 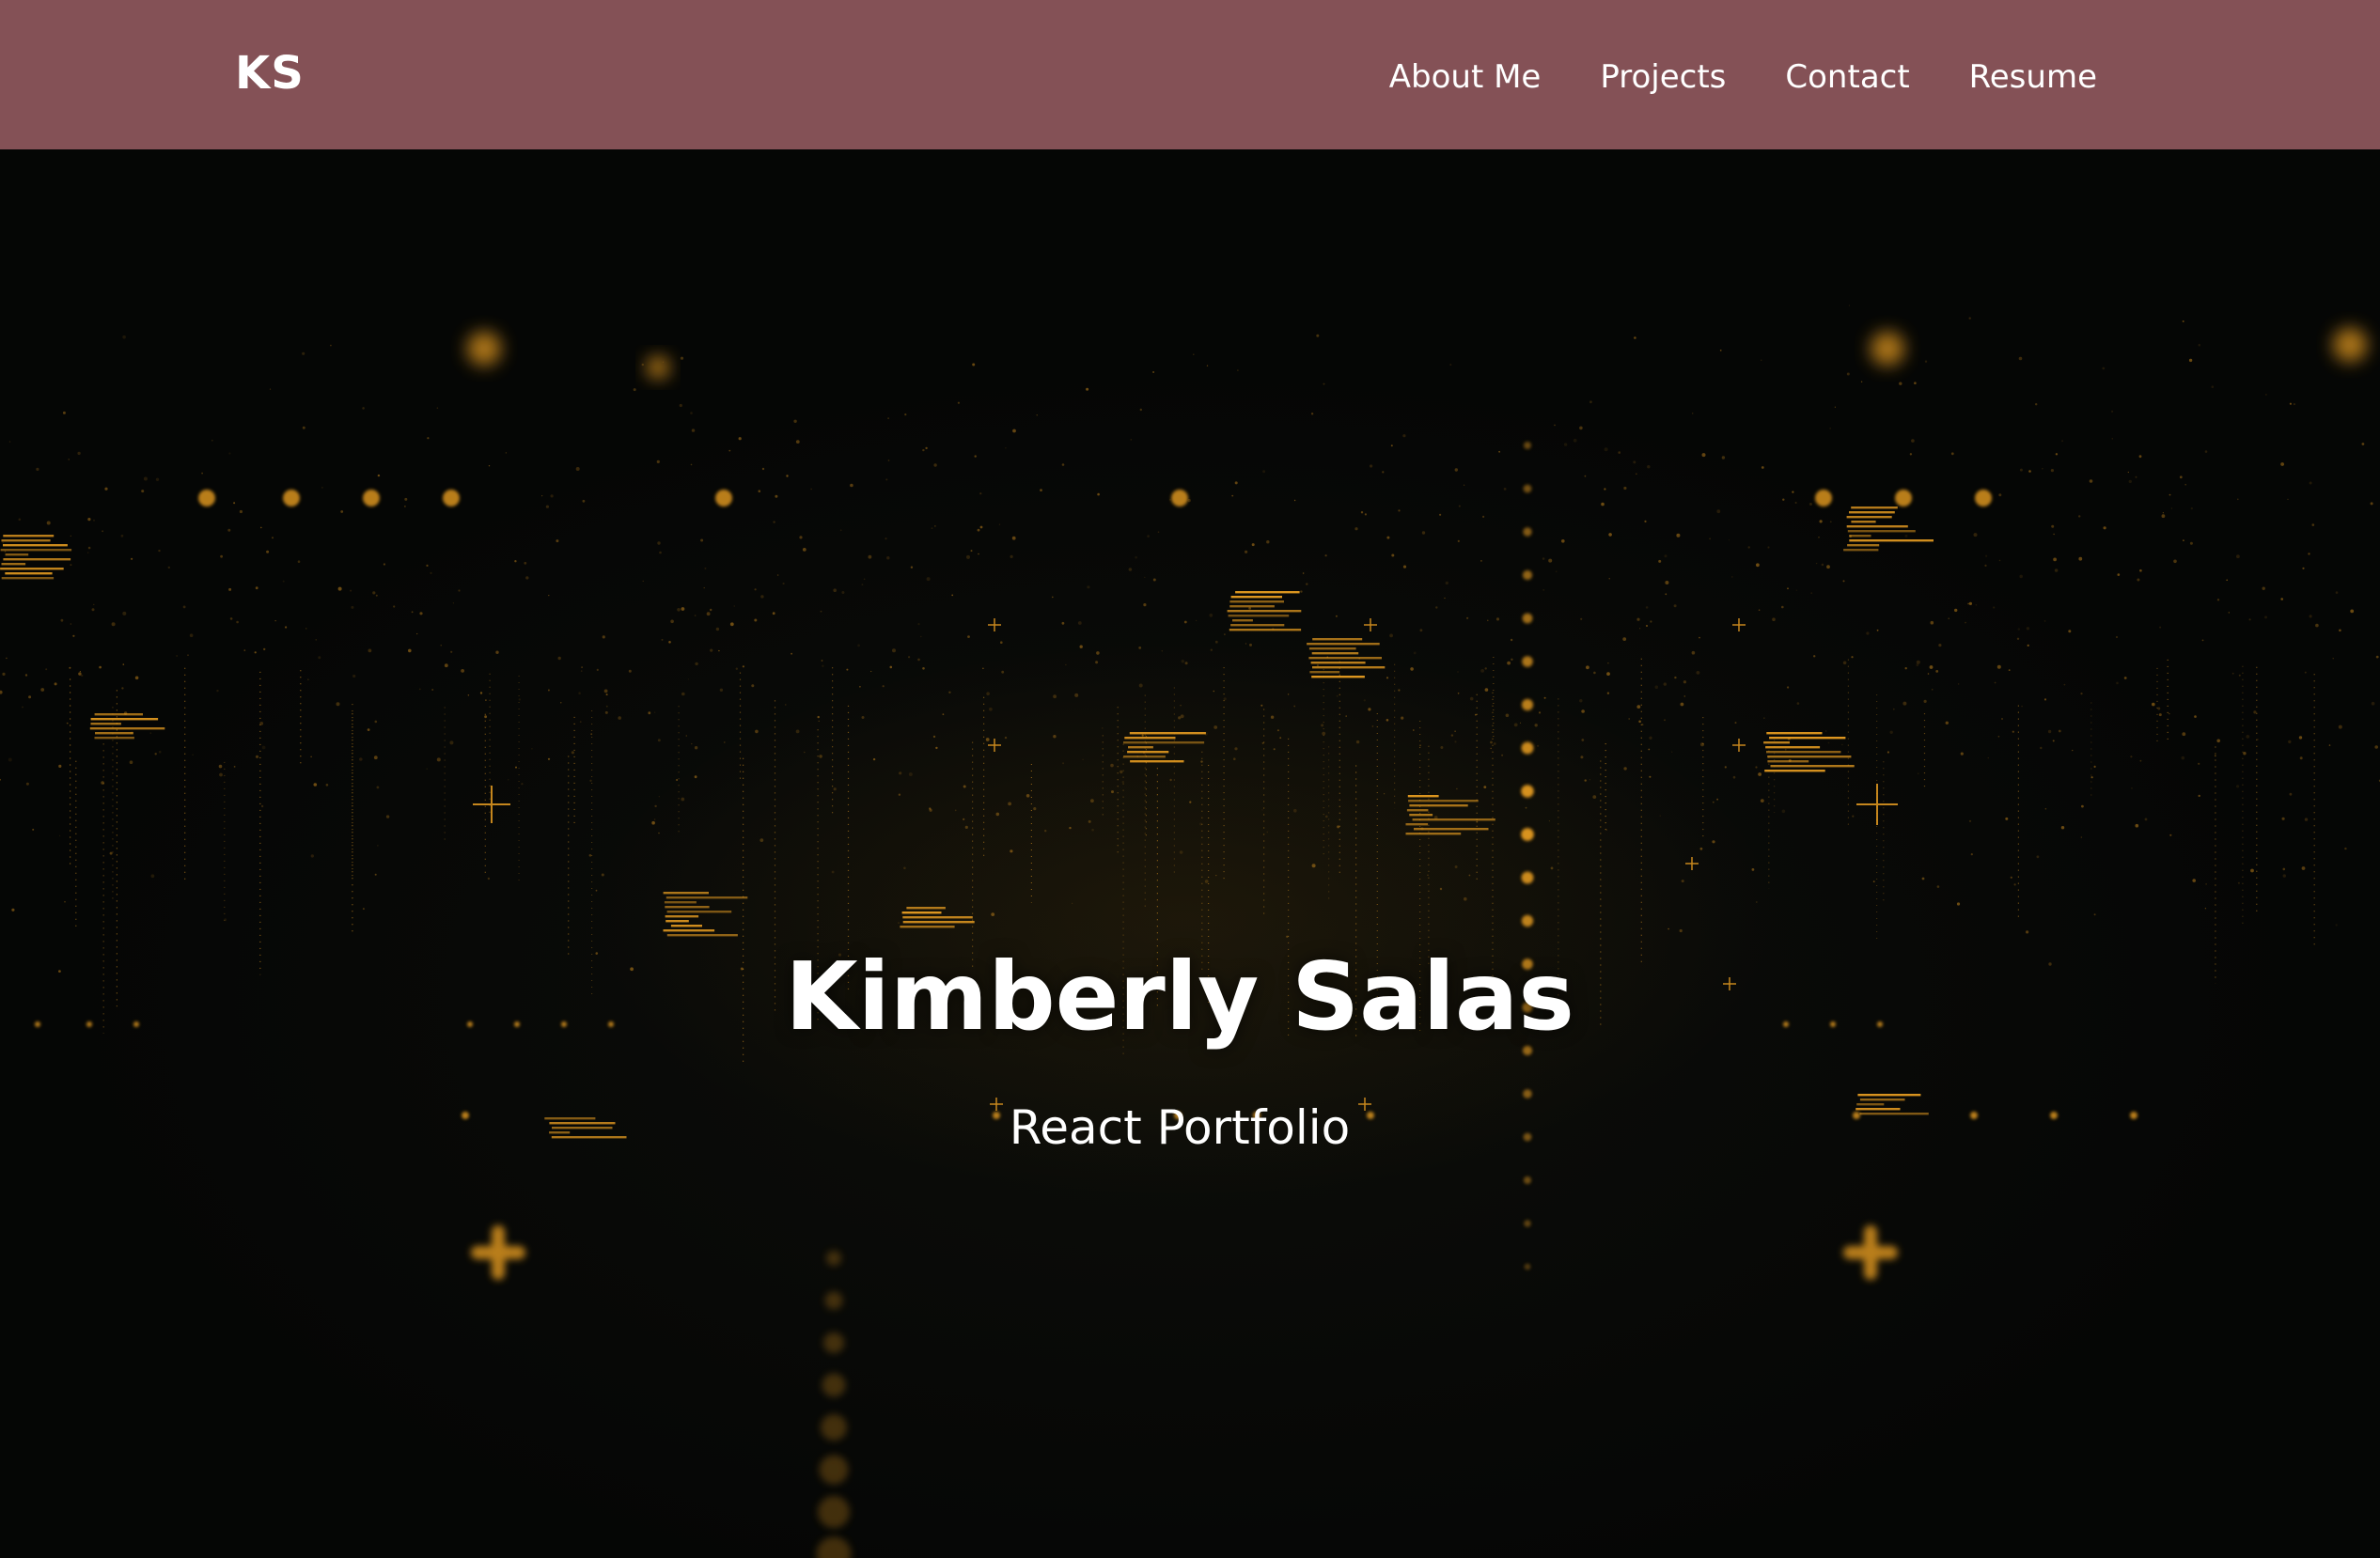 I want to click on glow-dot, so click(x=1179, y=498).